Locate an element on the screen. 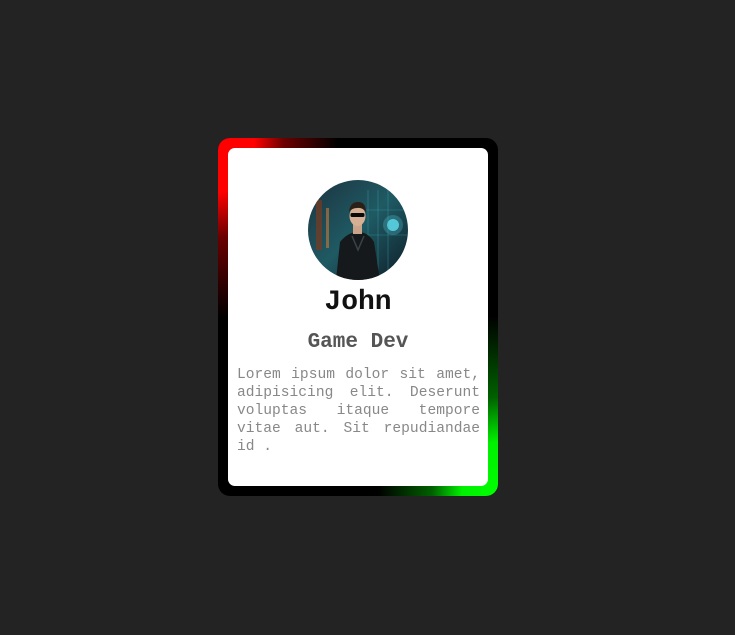  profile-role: Game Dev is located at coordinates (358, 342).